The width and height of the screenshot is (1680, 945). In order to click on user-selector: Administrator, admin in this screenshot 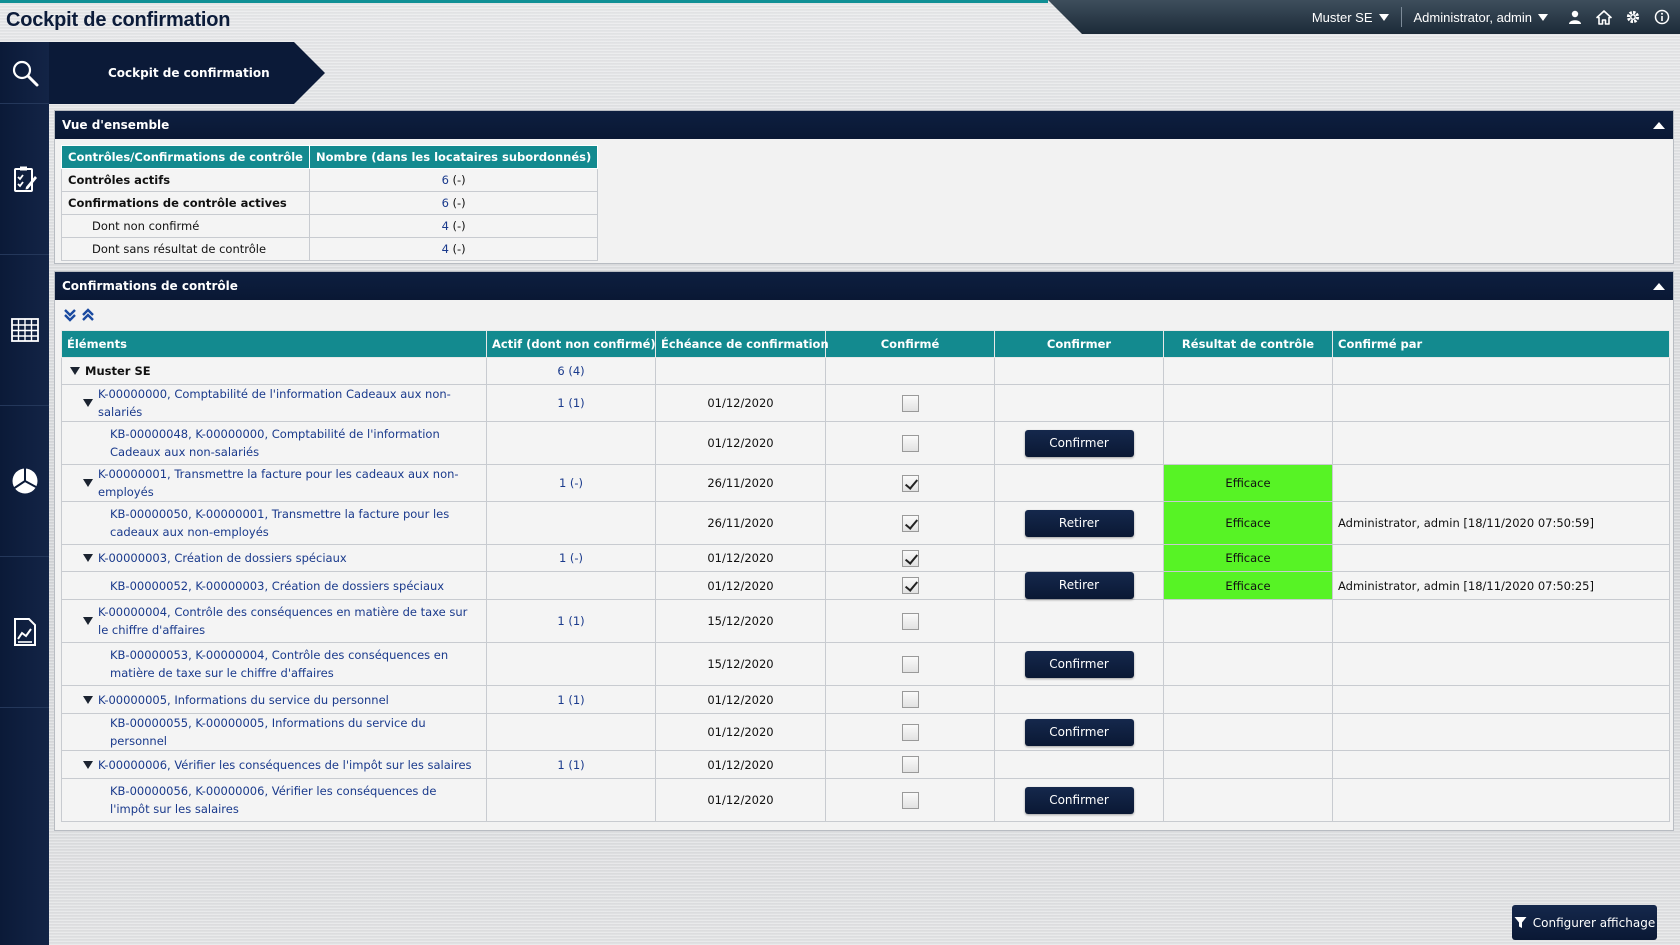, I will do `click(1481, 17)`.